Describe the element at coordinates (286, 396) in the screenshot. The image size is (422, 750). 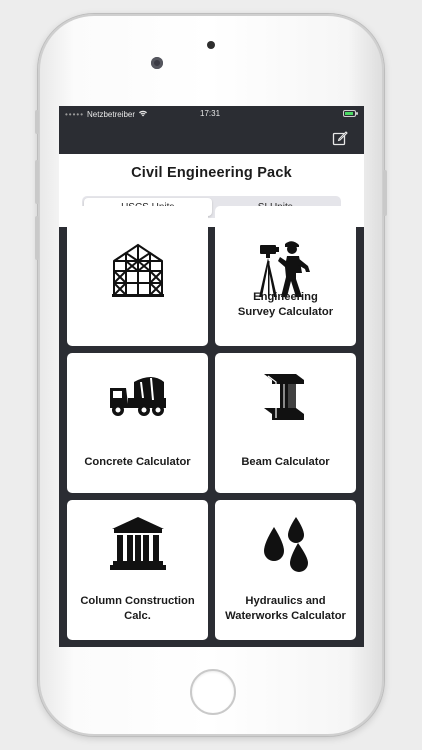
I see `steel-beam-icon` at that location.